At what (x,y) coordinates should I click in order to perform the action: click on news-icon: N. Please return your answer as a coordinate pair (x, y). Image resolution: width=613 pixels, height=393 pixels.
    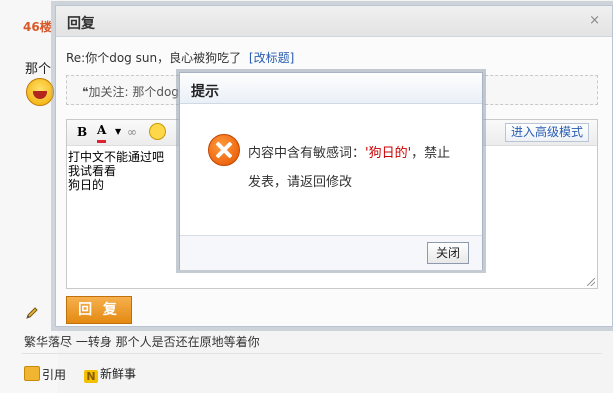
    Looking at the image, I should click on (91, 376).